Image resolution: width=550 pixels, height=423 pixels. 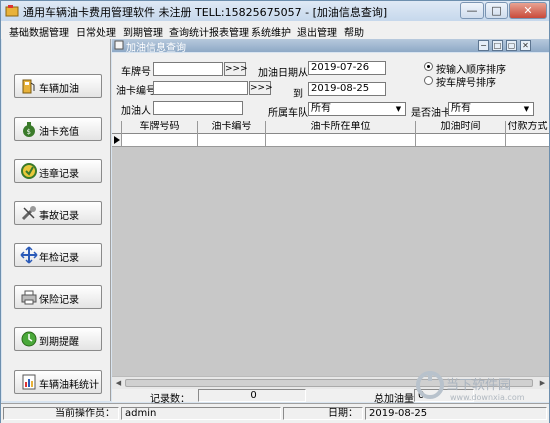 I want to click on is-card-select: 所有 ▼, so click(x=491, y=109).